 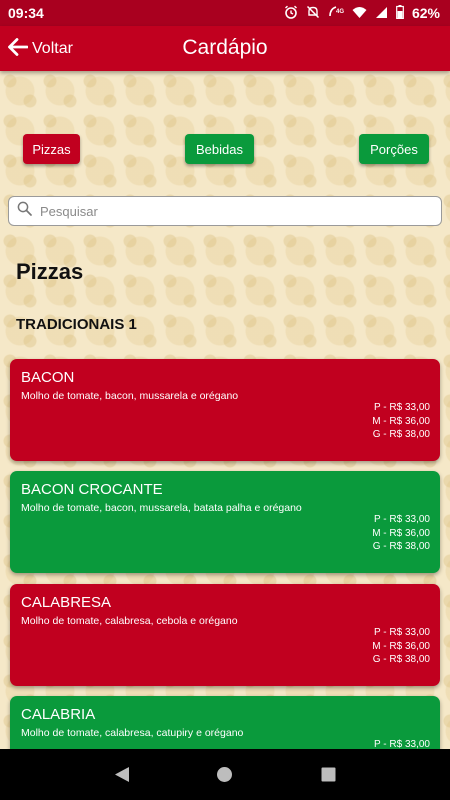 I want to click on svg-text: 4G, so click(x=340, y=12).